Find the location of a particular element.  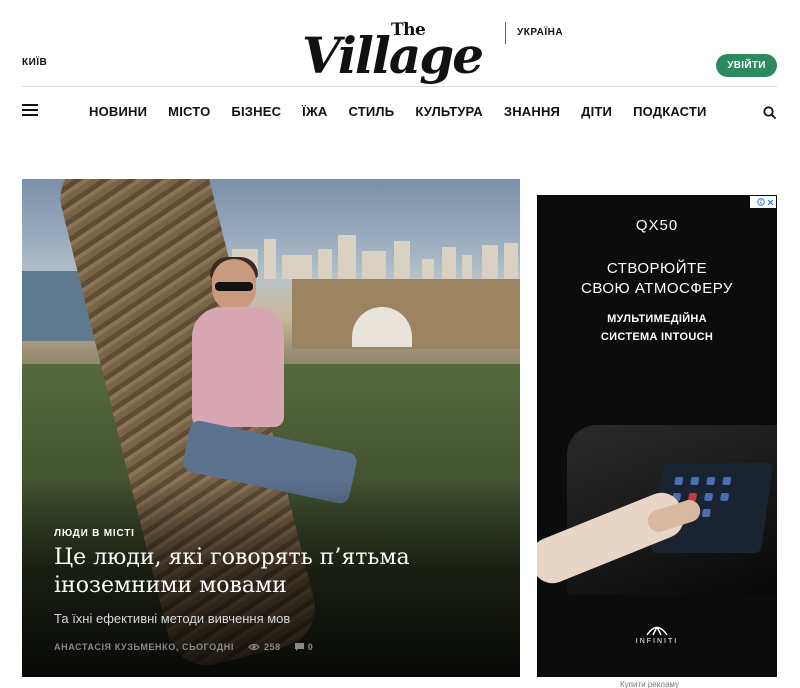

nav-item-city: МІСТО is located at coordinates (189, 112).